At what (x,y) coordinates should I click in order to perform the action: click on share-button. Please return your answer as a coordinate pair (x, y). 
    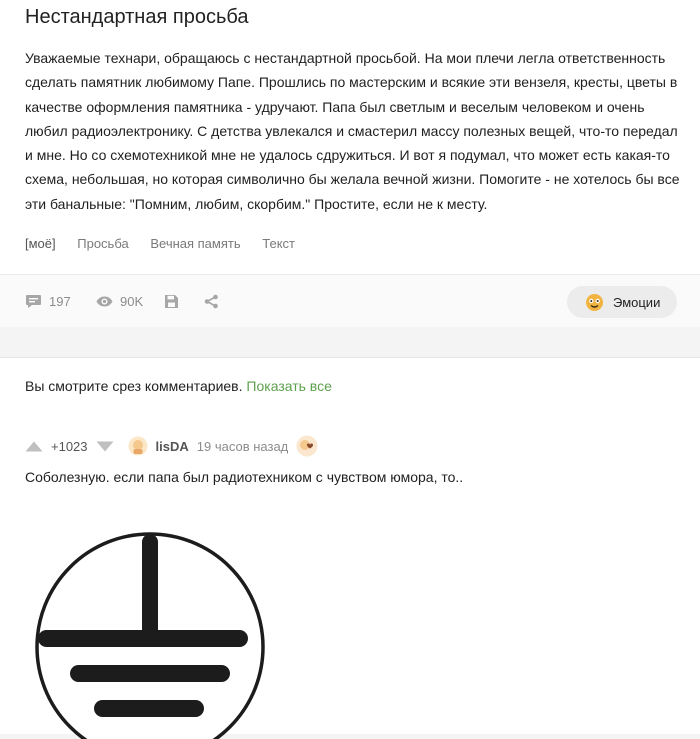
    Looking at the image, I should click on (211, 301).